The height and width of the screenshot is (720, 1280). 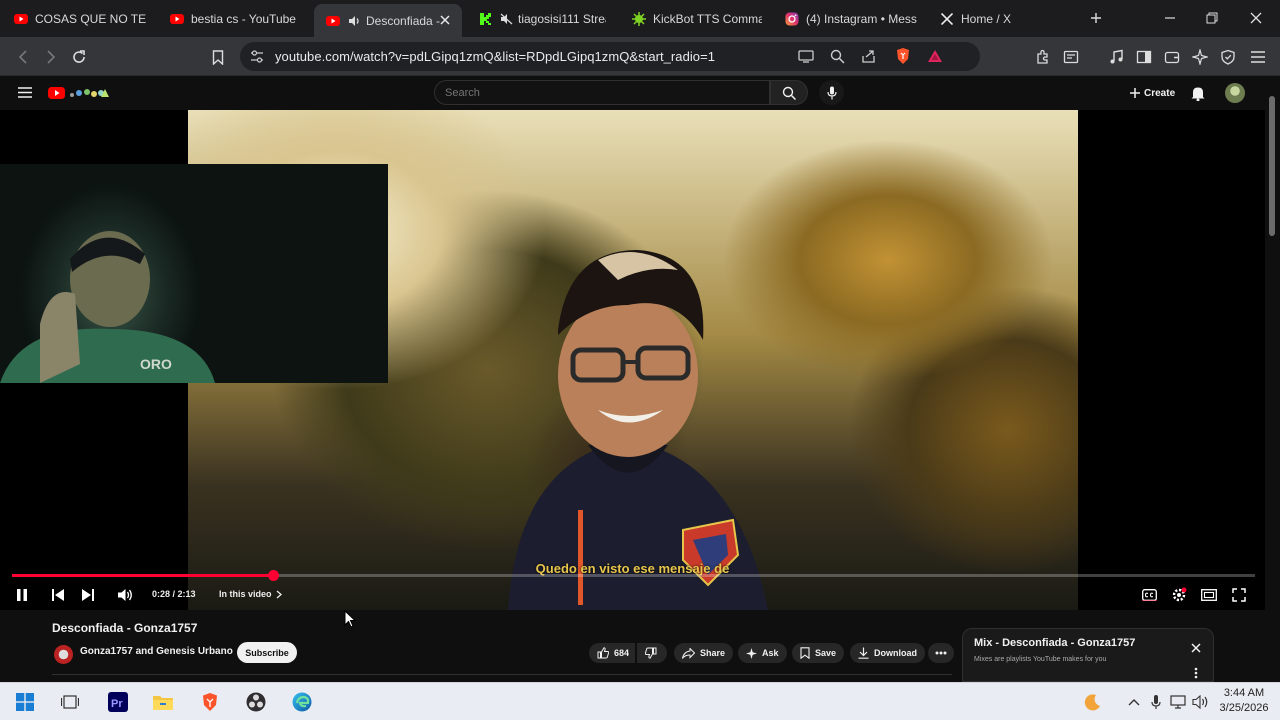 I want to click on brave-shields-icon, so click(x=903, y=56).